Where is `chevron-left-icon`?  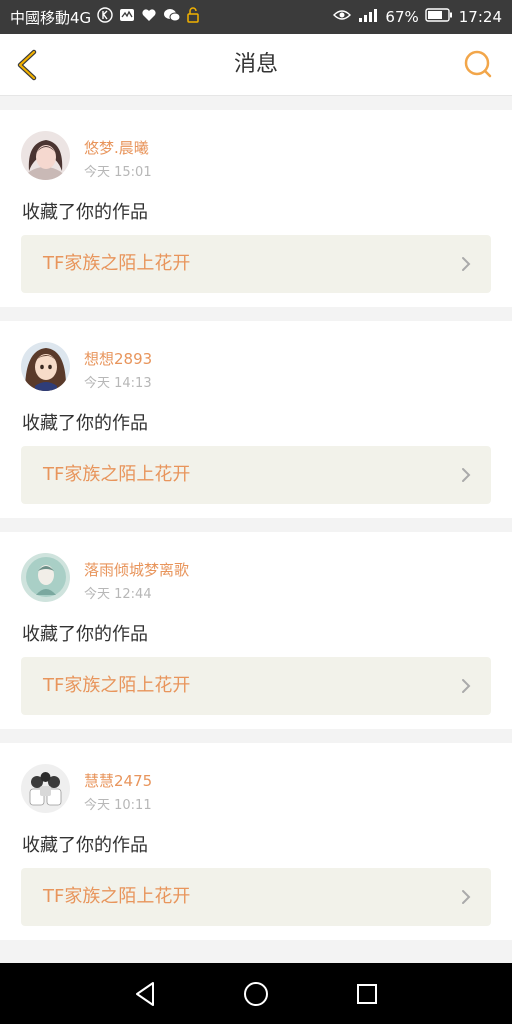 chevron-left-icon is located at coordinates (27, 65).